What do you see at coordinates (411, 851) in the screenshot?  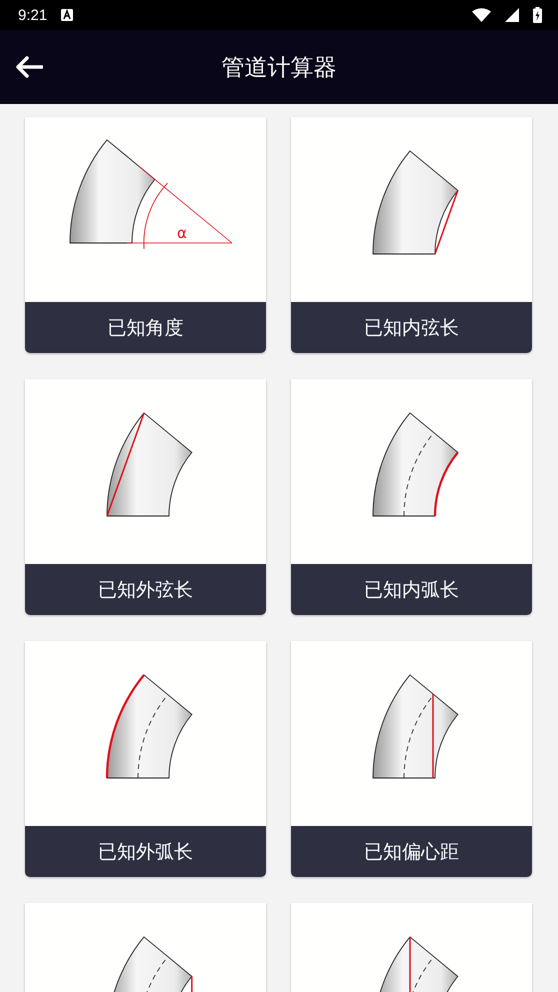 I see `card-label: 已知偏心距` at bounding box center [411, 851].